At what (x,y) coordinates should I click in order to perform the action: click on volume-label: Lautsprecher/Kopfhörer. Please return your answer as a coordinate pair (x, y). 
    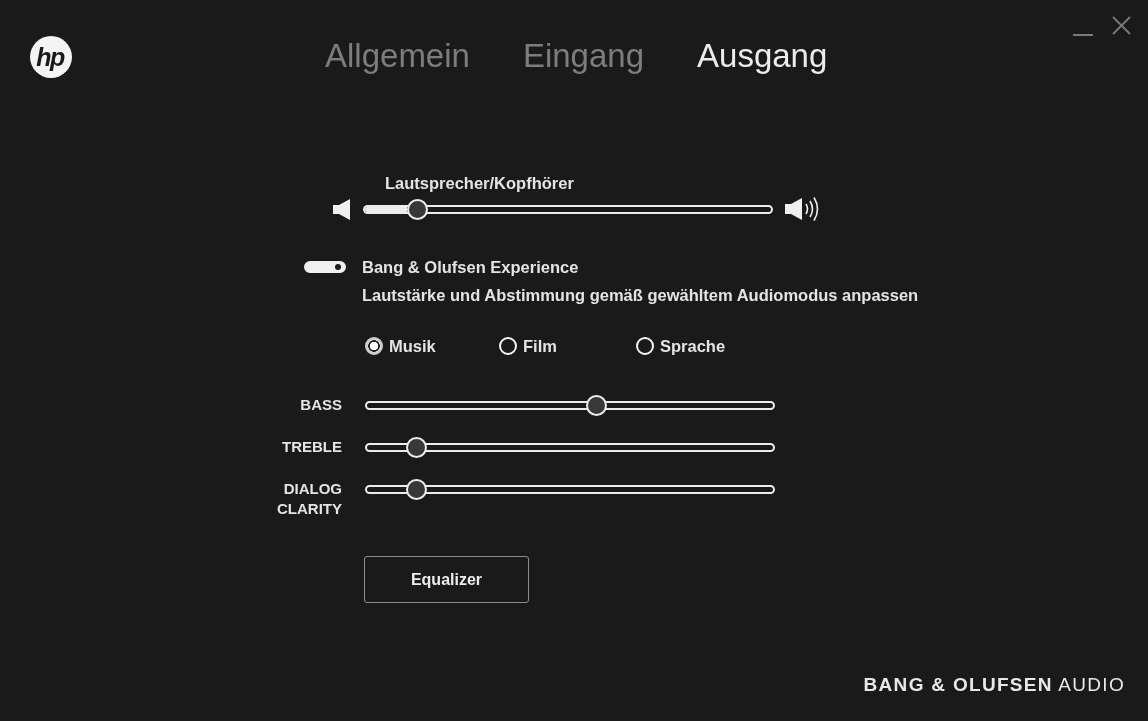
    Looking at the image, I should click on (479, 183).